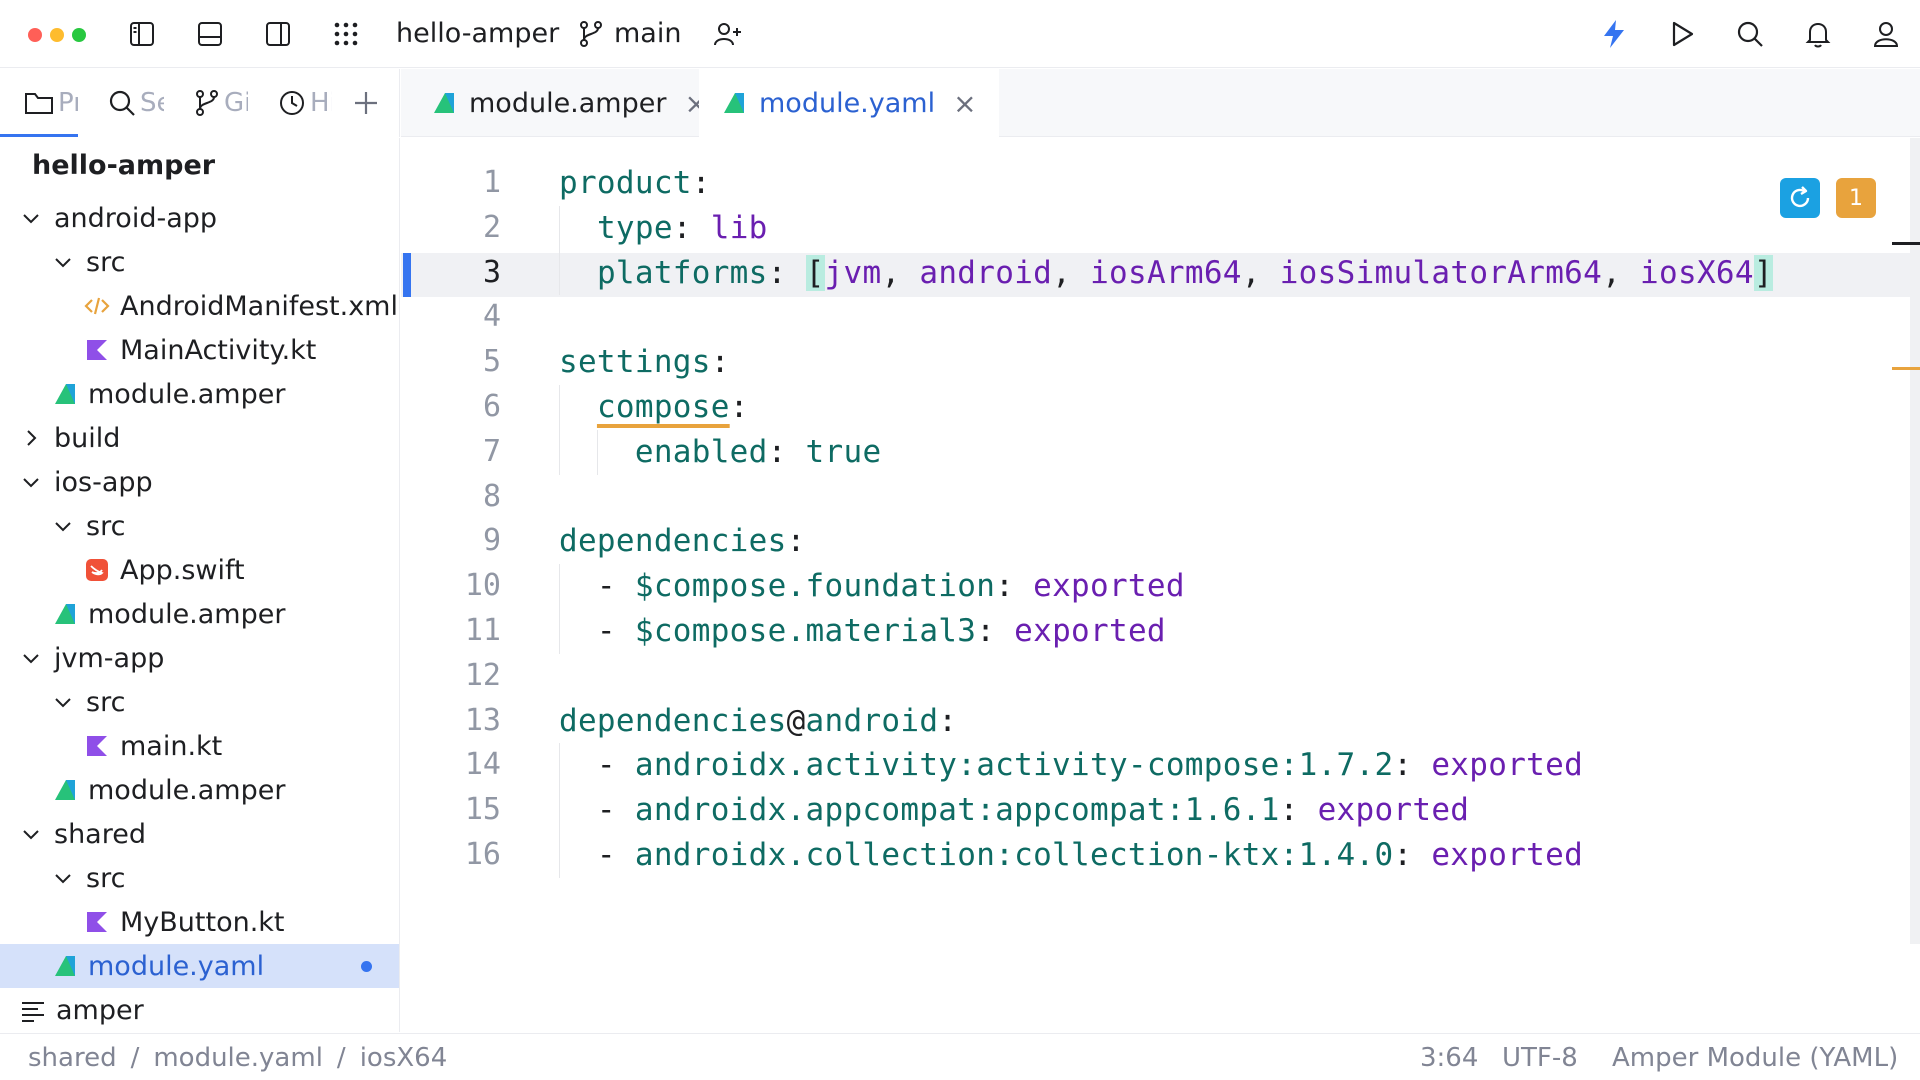 The image size is (1920, 1080). What do you see at coordinates (72, 1058) in the screenshot?
I see `breadcrumb-item: shared` at bounding box center [72, 1058].